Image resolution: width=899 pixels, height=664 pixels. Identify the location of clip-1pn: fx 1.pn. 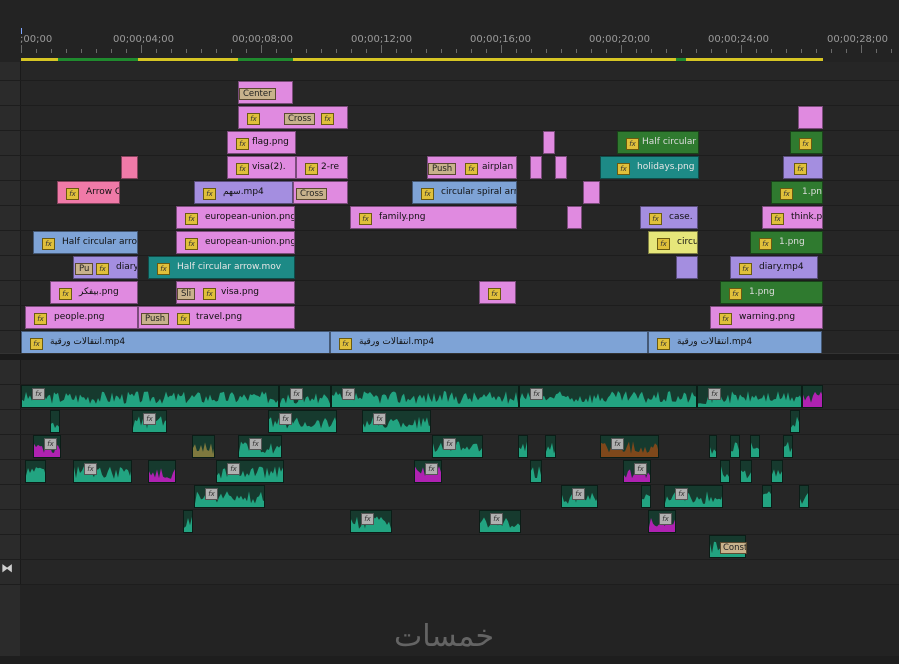
(797, 192).